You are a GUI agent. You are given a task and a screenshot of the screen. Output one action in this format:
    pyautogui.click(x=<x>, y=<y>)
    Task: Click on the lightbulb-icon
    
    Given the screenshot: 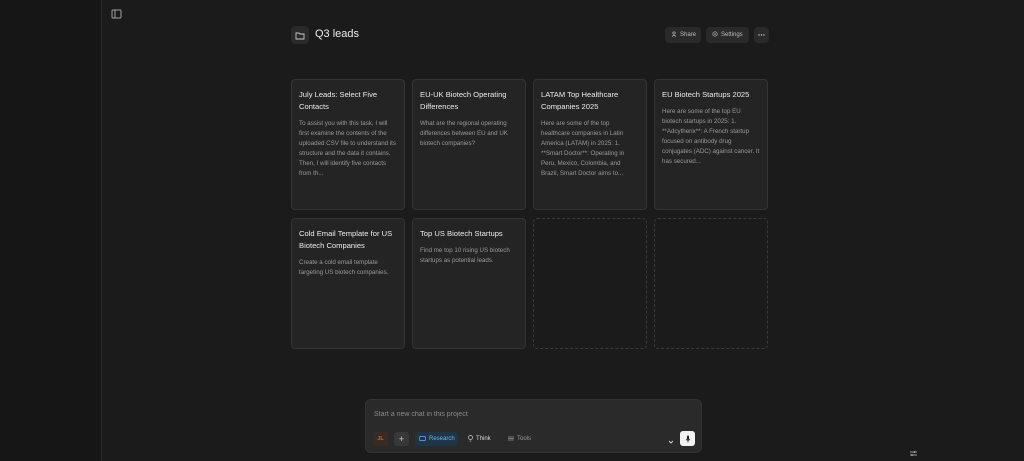 What is the action you would take?
    pyautogui.click(x=470, y=439)
    